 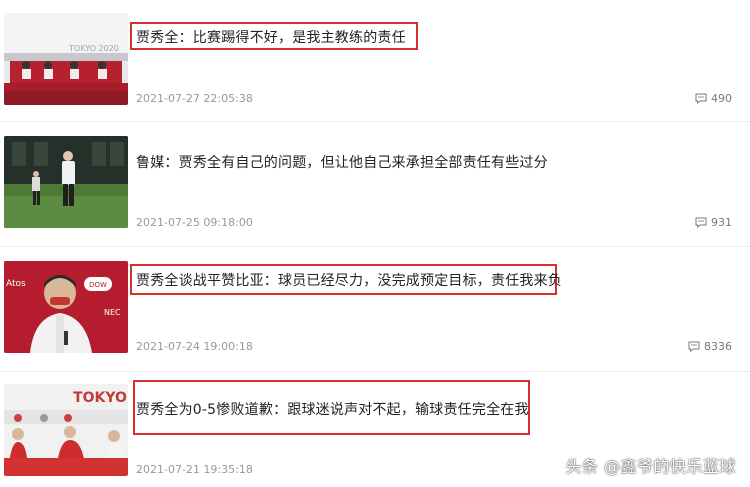 I want to click on training-field-image, so click(x=66, y=182).